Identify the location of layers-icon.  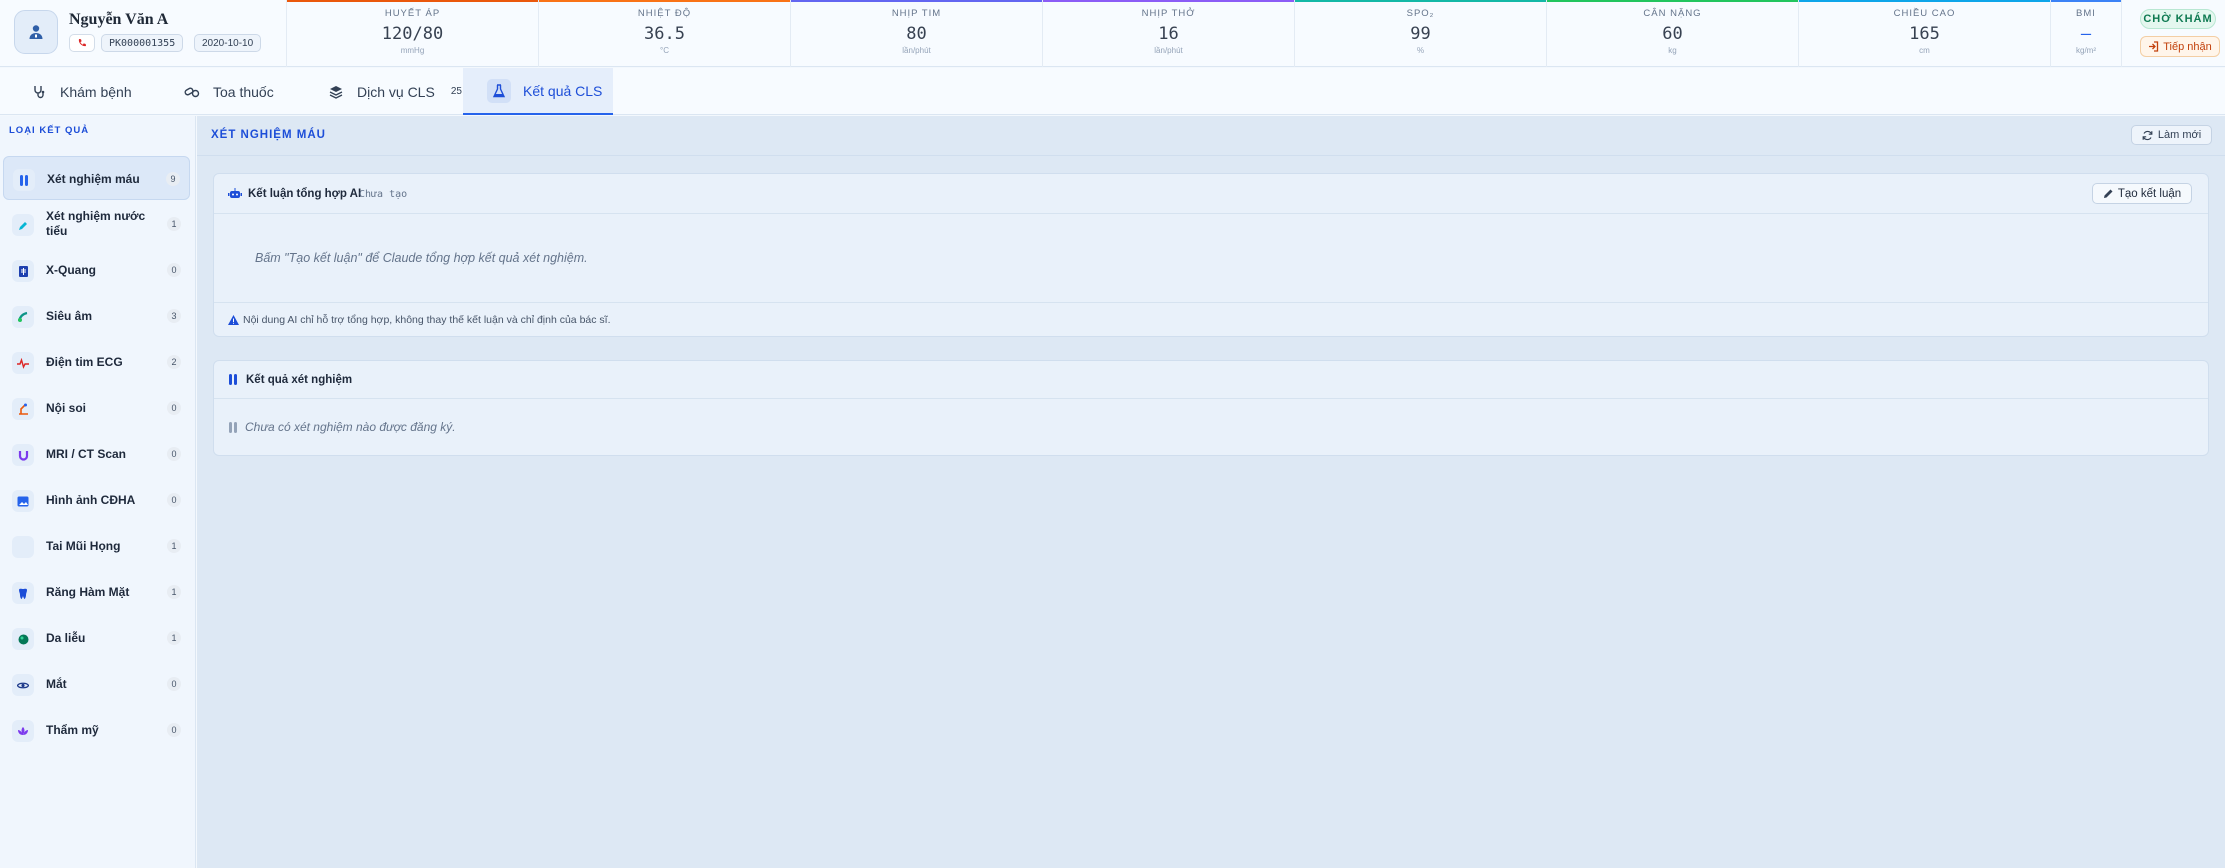
(336, 92).